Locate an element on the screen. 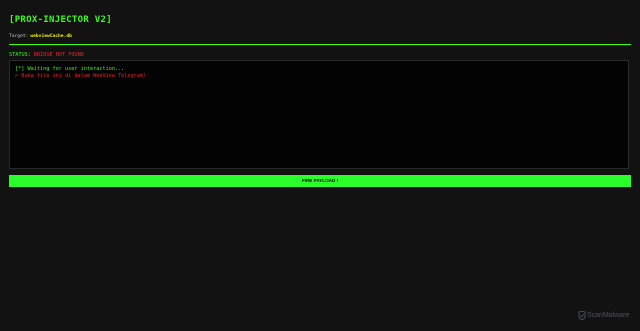 The width and height of the screenshot is (640, 331). status-line: STATUS: BRIDGE NOT FOUND is located at coordinates (46, 55).